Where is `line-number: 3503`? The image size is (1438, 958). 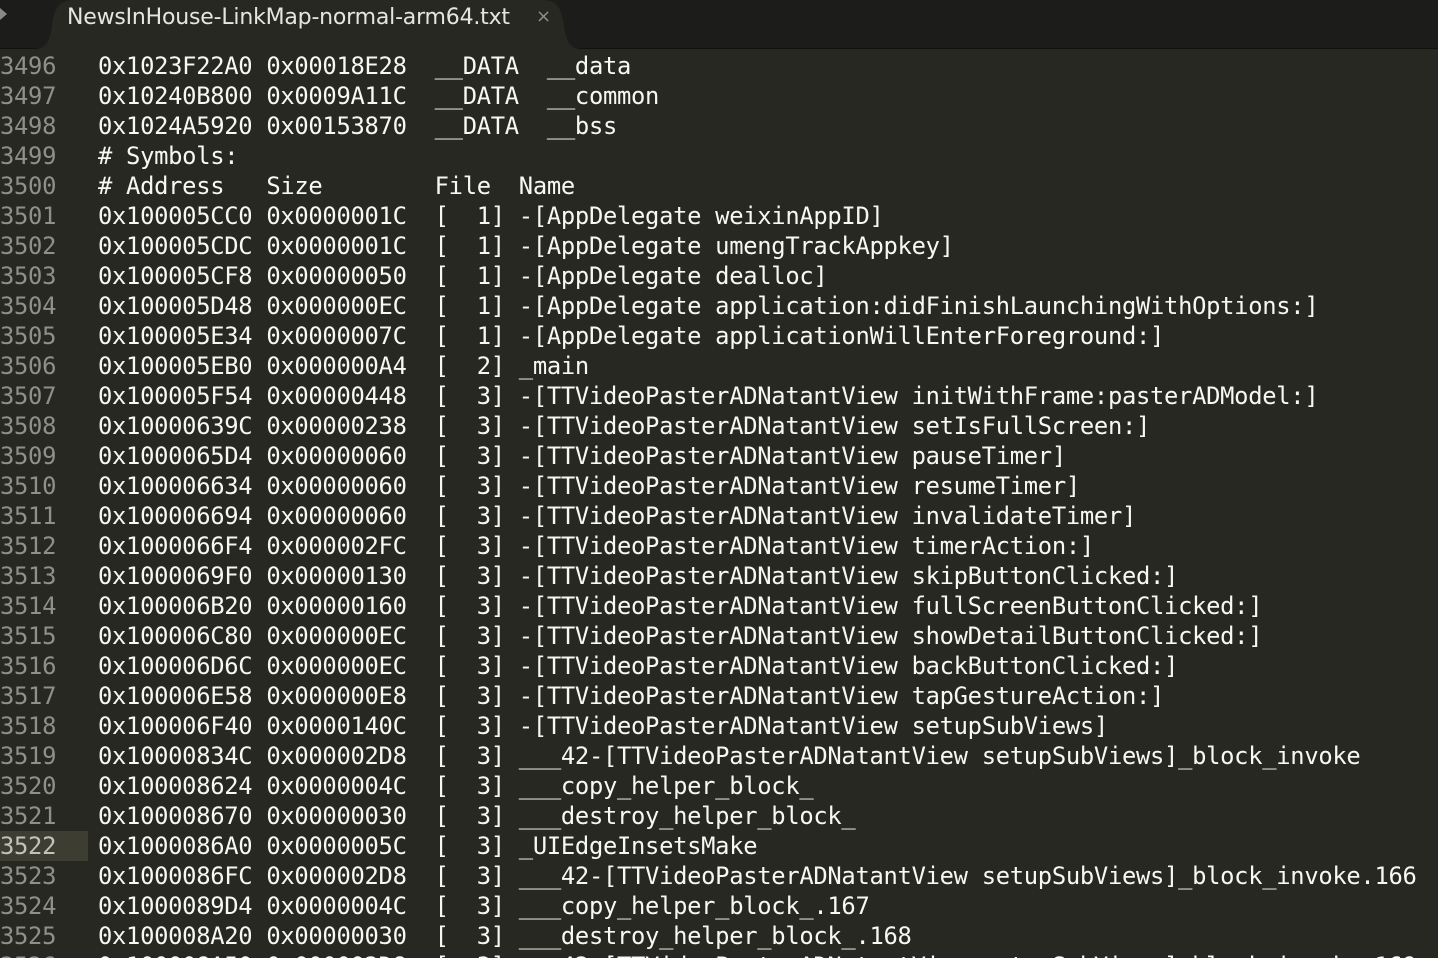 line-number: 3503 is located at coordinates (28, 276).